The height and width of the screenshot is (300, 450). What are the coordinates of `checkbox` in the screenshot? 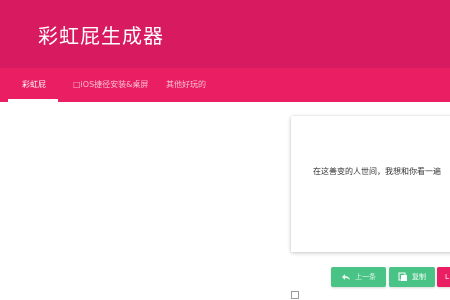 It's located at (295, 295).